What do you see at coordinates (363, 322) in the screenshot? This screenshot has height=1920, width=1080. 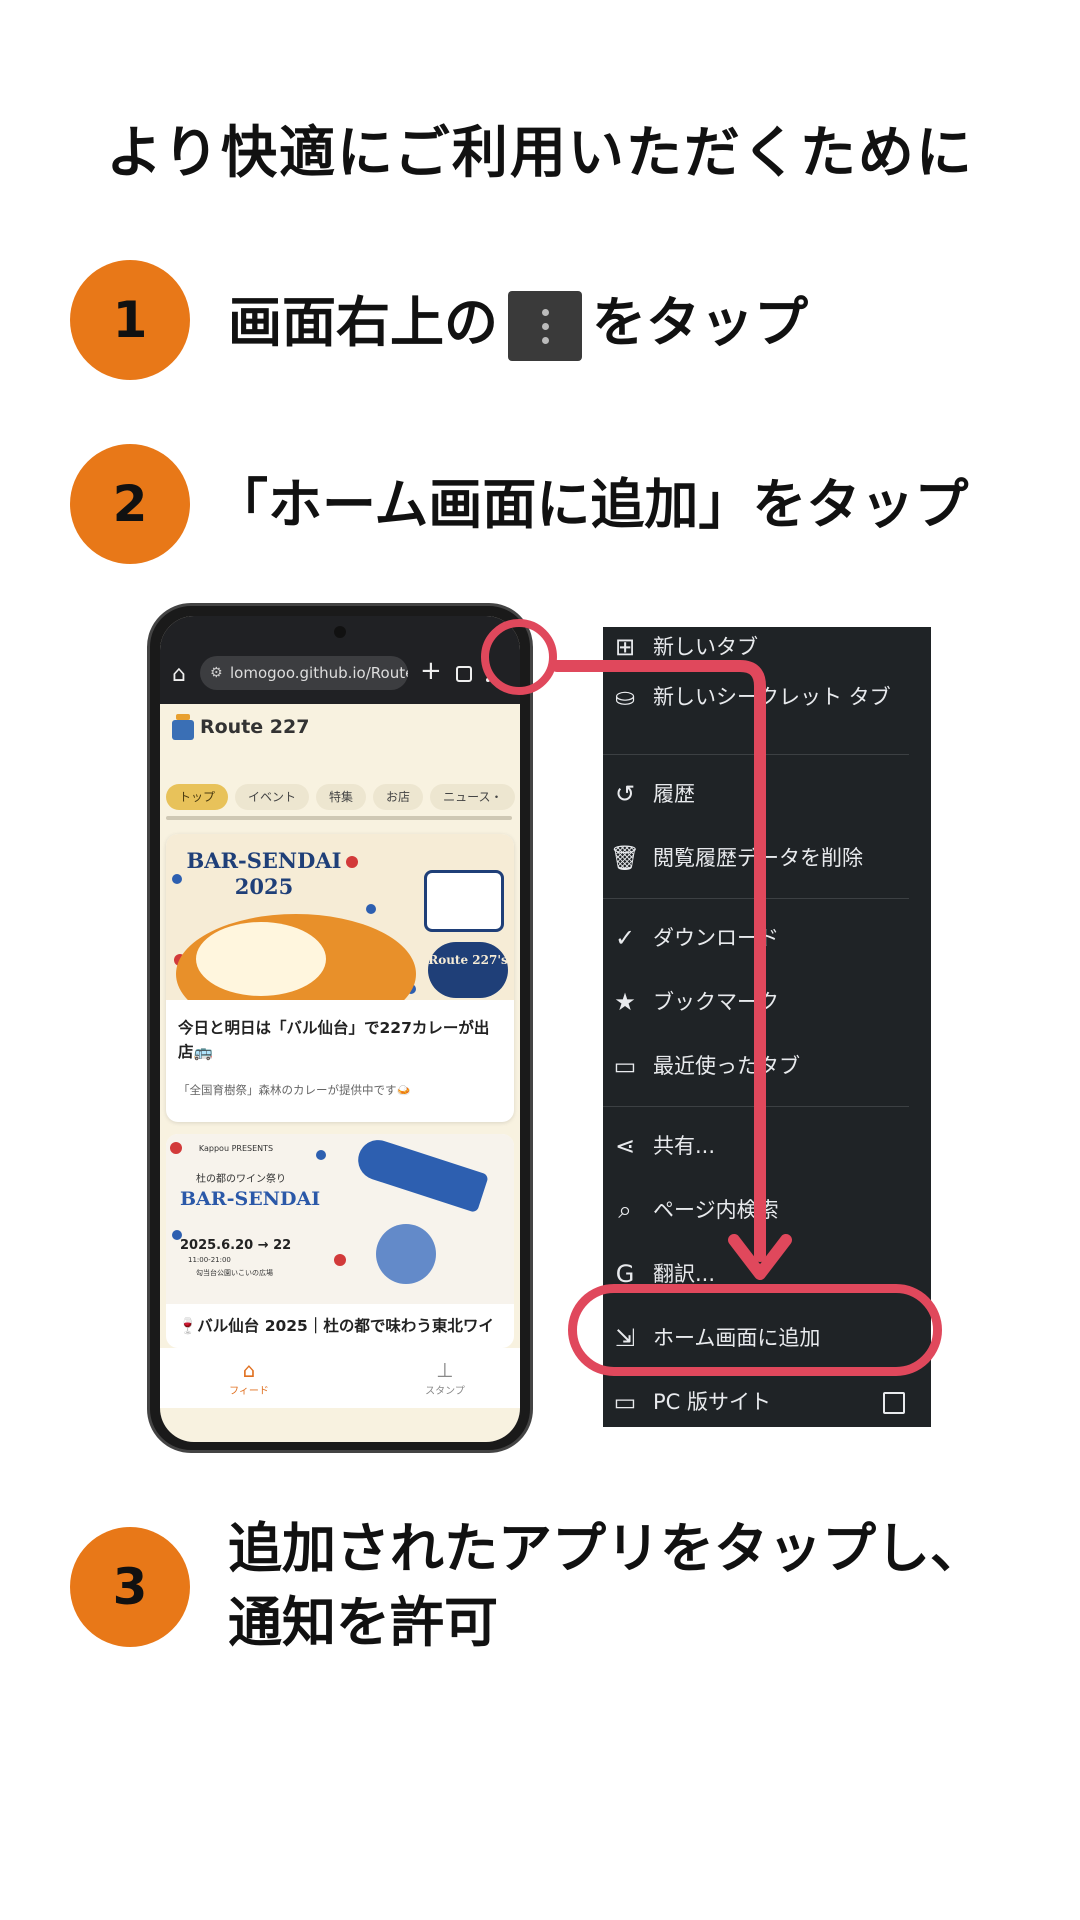 I see `step-1-text-before: 画面右上の` at bounding box center [363, 322].